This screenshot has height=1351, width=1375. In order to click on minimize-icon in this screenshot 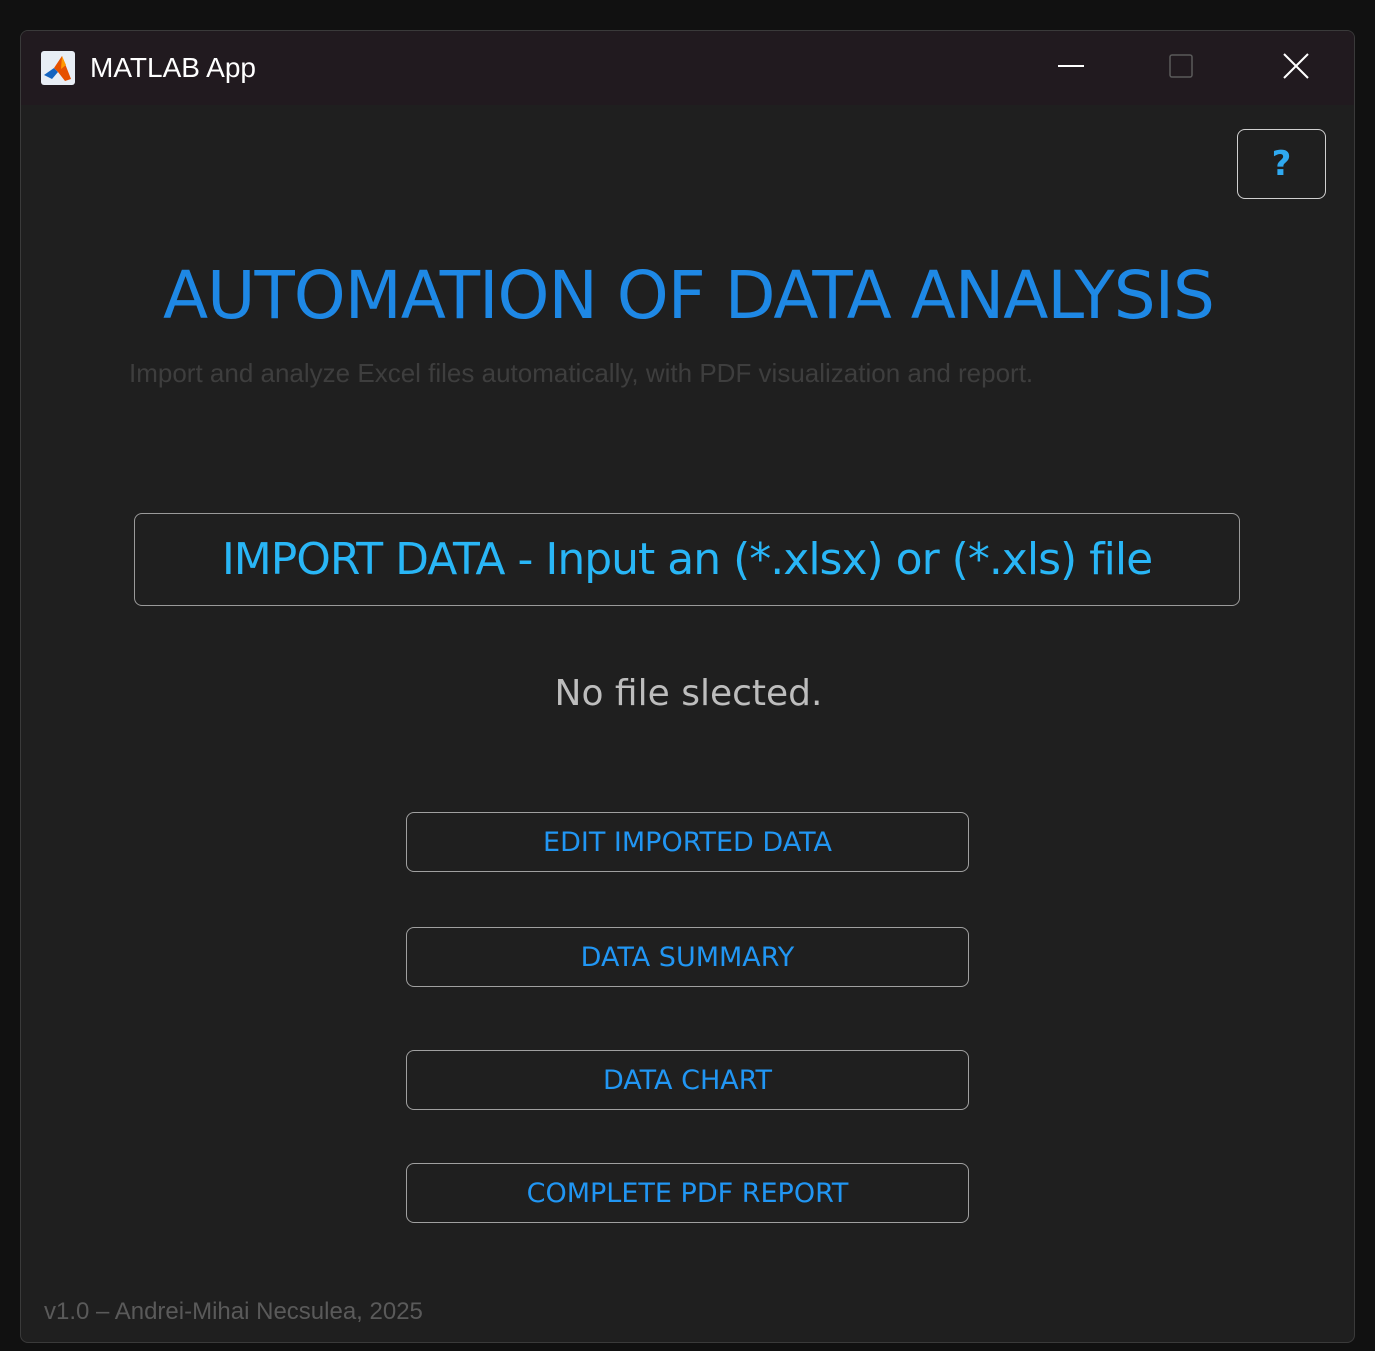, I will do `click(1071, 66)`.